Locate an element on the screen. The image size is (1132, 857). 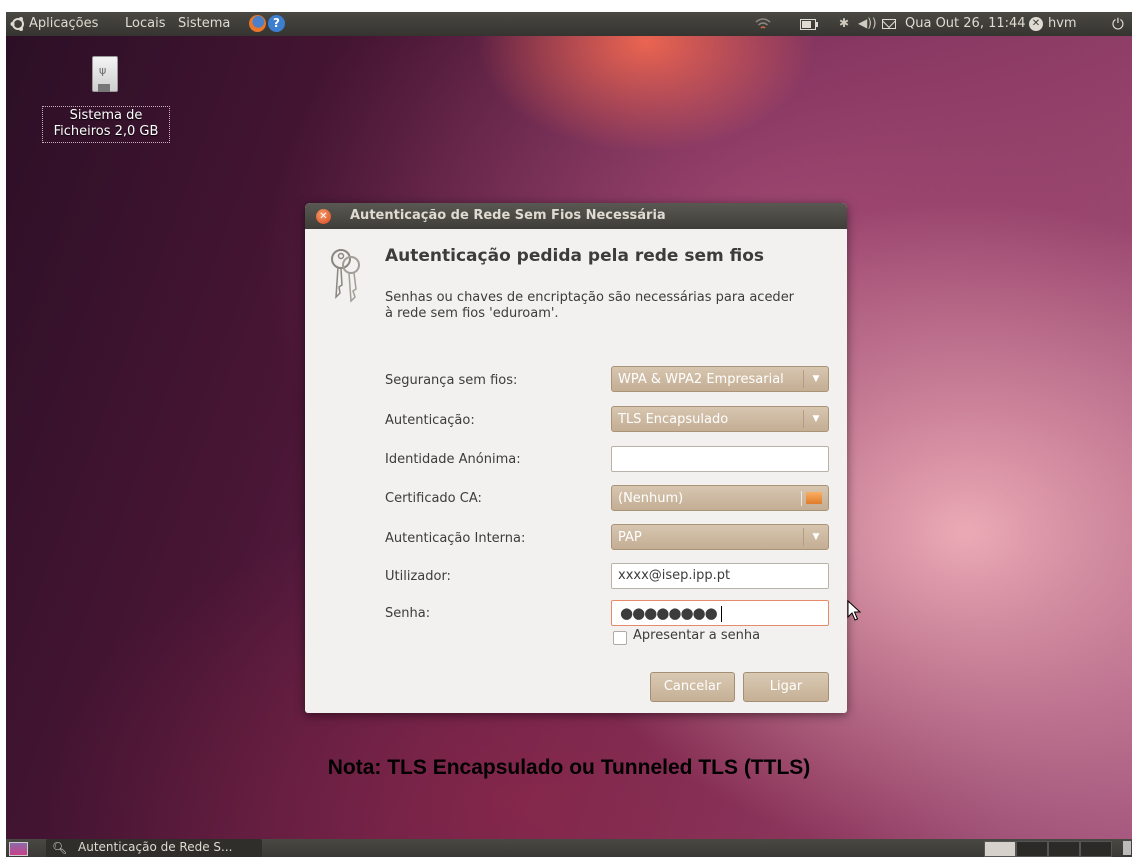
inner-auth-value: PAP is located at coordinates (630, 537).